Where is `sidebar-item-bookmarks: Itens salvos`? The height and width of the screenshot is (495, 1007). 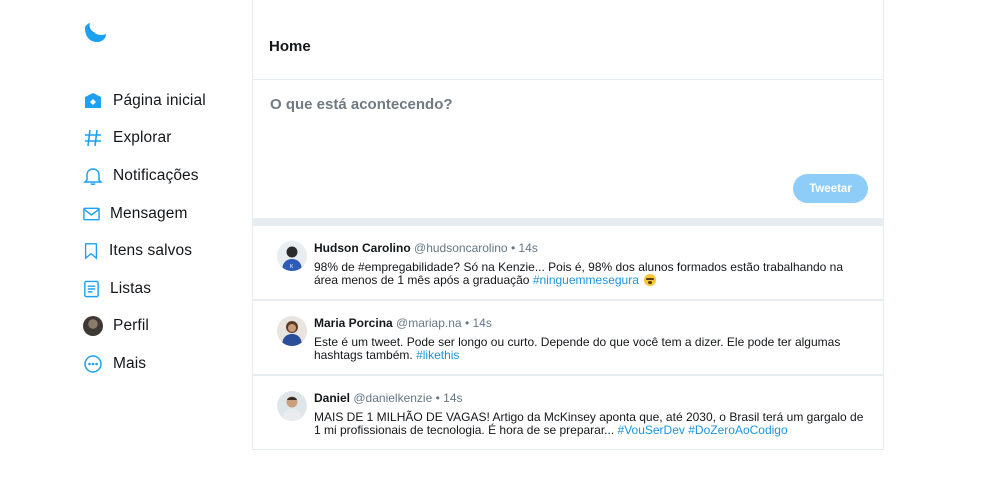
sidebar-item-bookmarks: Itens salvos is located at coordinates (144, 251).